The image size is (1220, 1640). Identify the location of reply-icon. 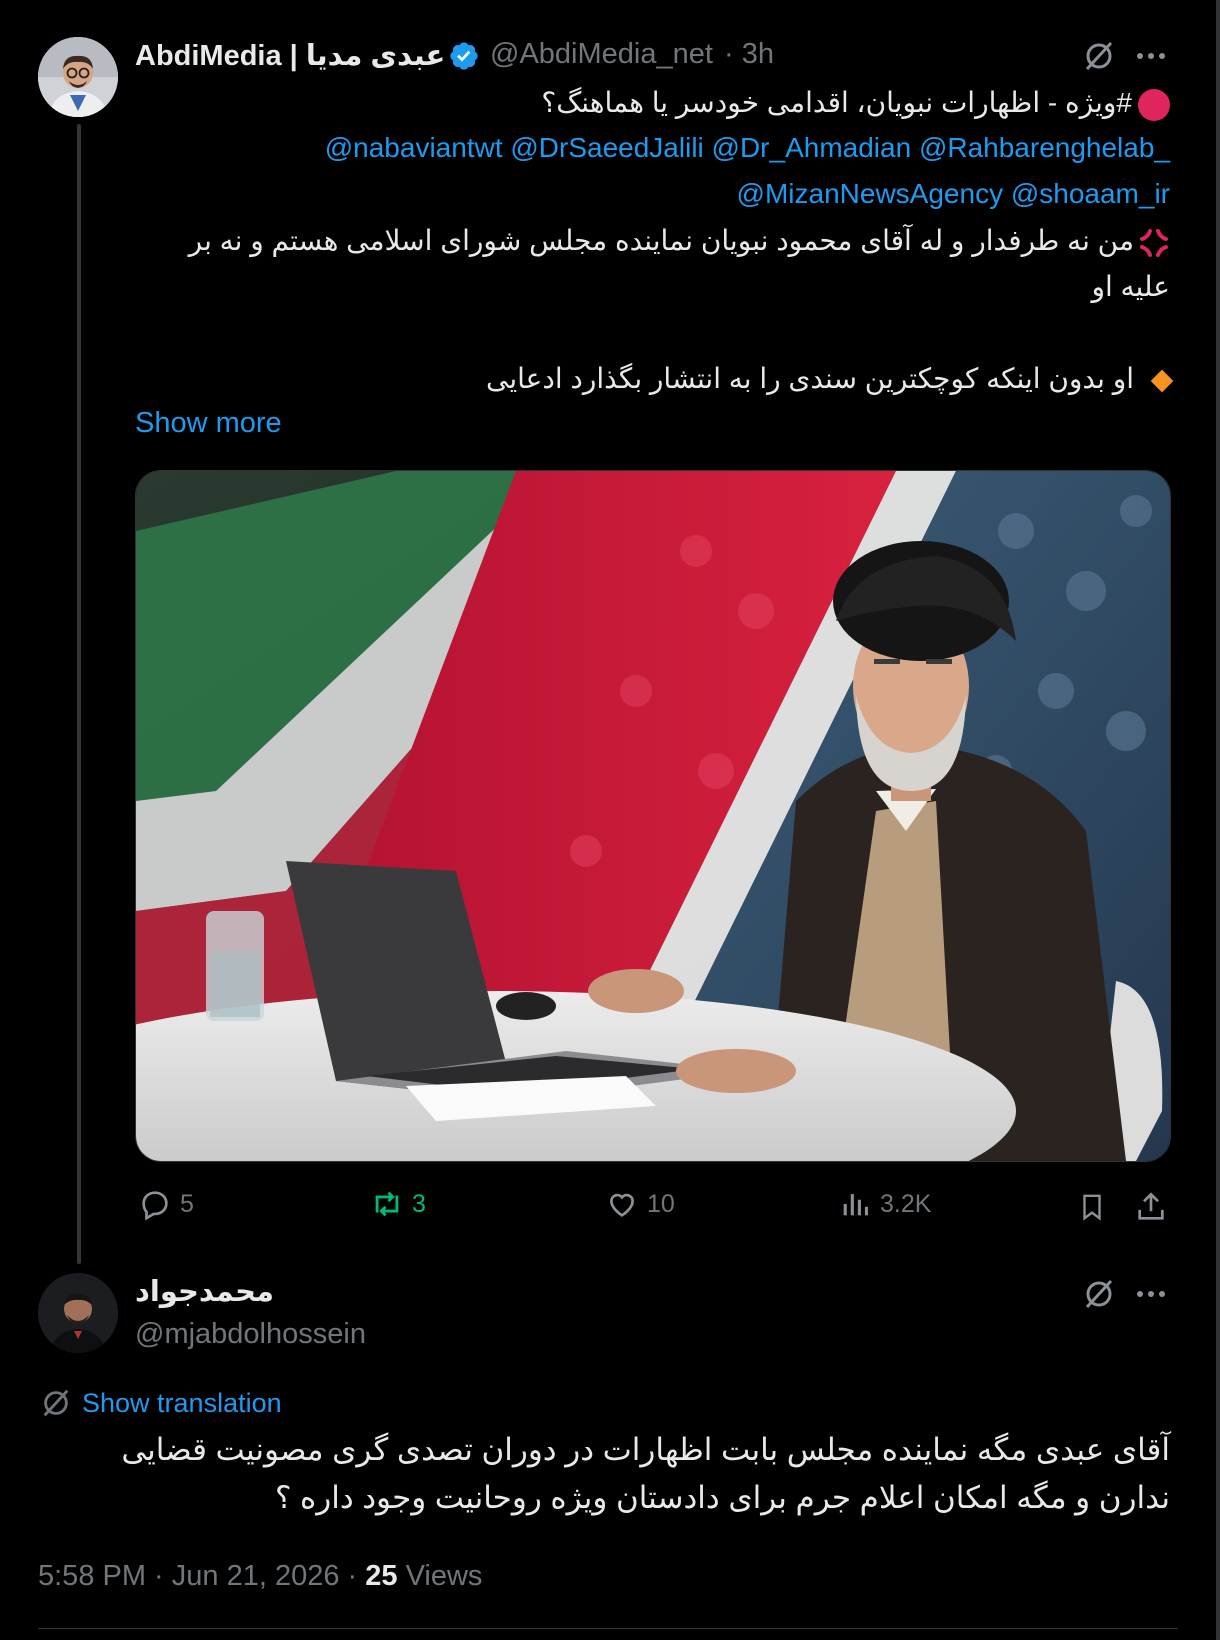
(155, 1206).